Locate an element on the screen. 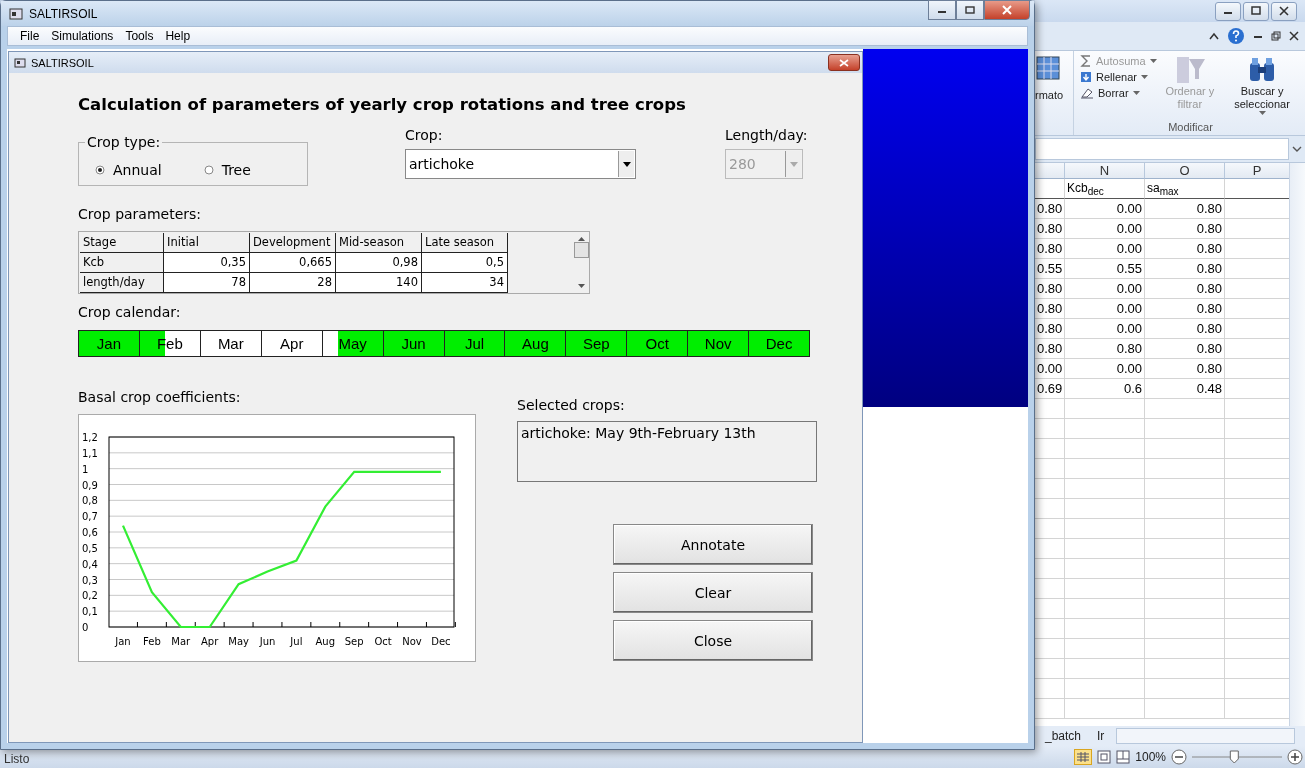 The image size is (1305, 768). ribbon-group-label: Modificar is located at coordinates (1190, 127).